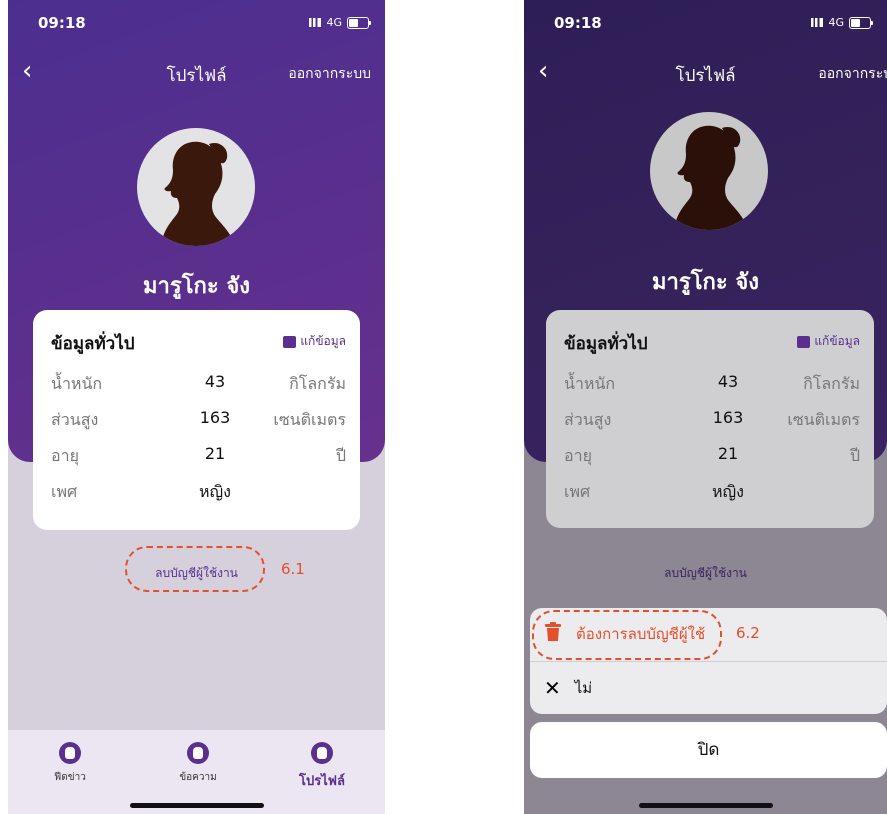 The width and height of the screenshot is (887, 814). I want to click on tab-feed: ฟีดข่าว, so click(70, 763).